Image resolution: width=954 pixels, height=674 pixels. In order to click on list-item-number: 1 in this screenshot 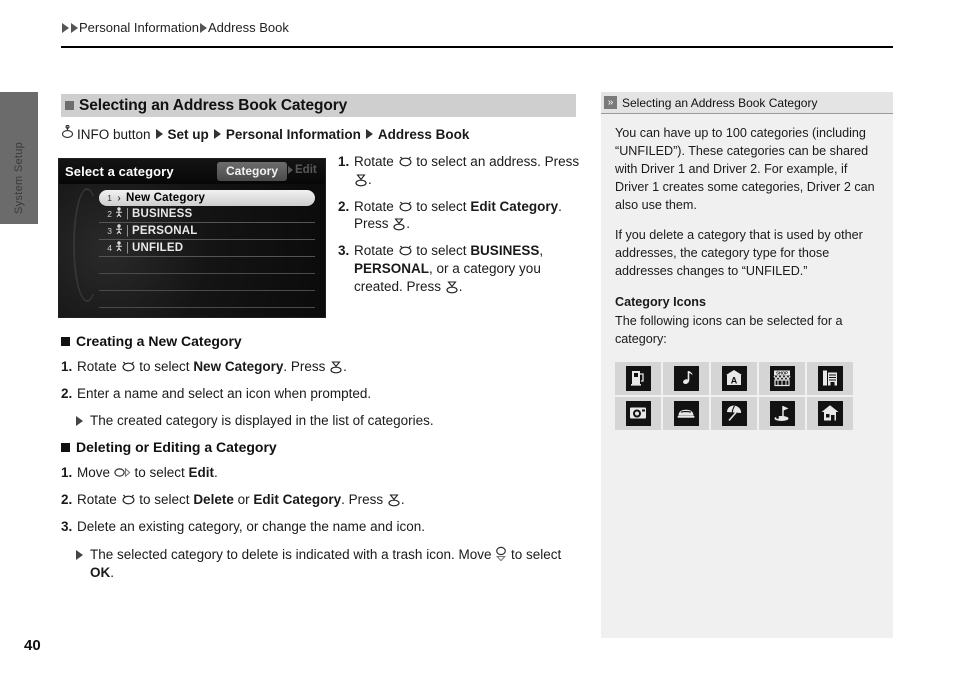, I will do `click(109, 198)`.